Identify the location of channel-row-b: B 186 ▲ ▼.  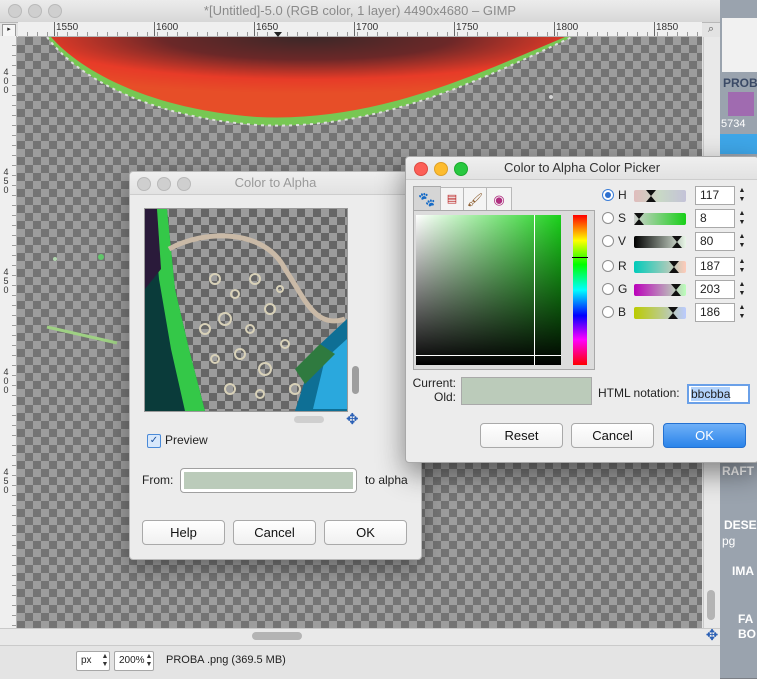
(677, 313).